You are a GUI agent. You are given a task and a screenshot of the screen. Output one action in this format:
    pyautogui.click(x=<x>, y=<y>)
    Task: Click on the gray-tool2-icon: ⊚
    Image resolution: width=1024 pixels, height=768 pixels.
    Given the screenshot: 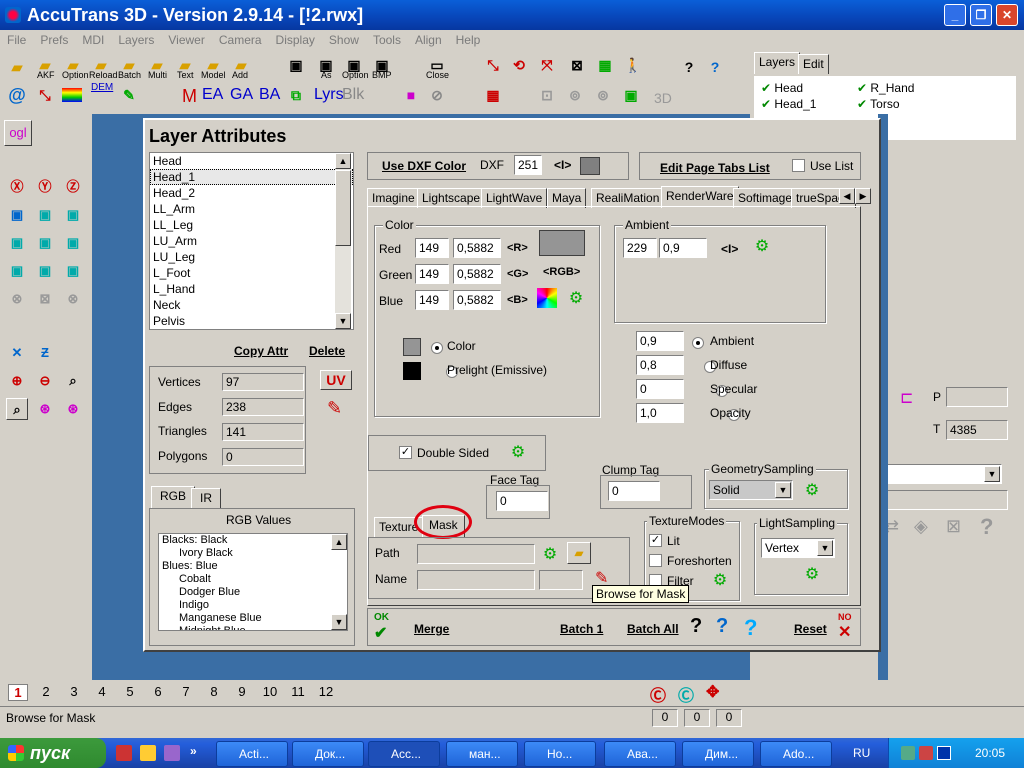 What is the action you would take?
    pyautogui.click(x=575, y=95)
    